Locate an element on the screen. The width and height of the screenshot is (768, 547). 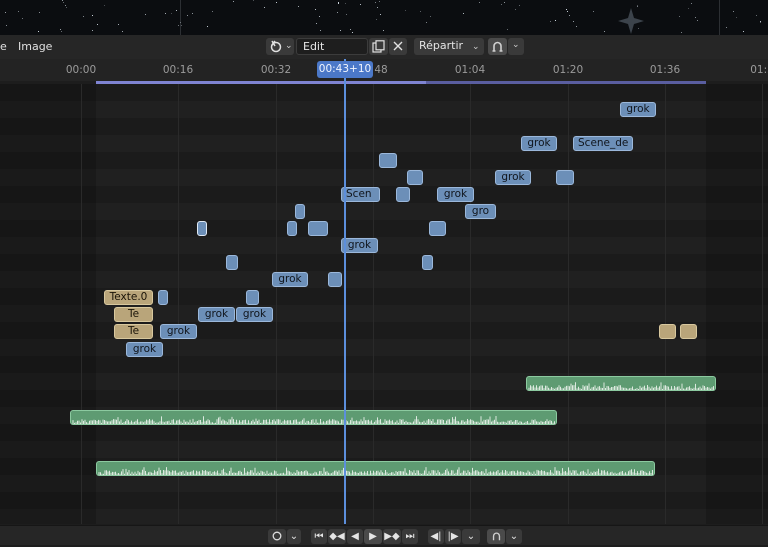
prev-frame-button: ◀| is located at coordinates (436, 536).